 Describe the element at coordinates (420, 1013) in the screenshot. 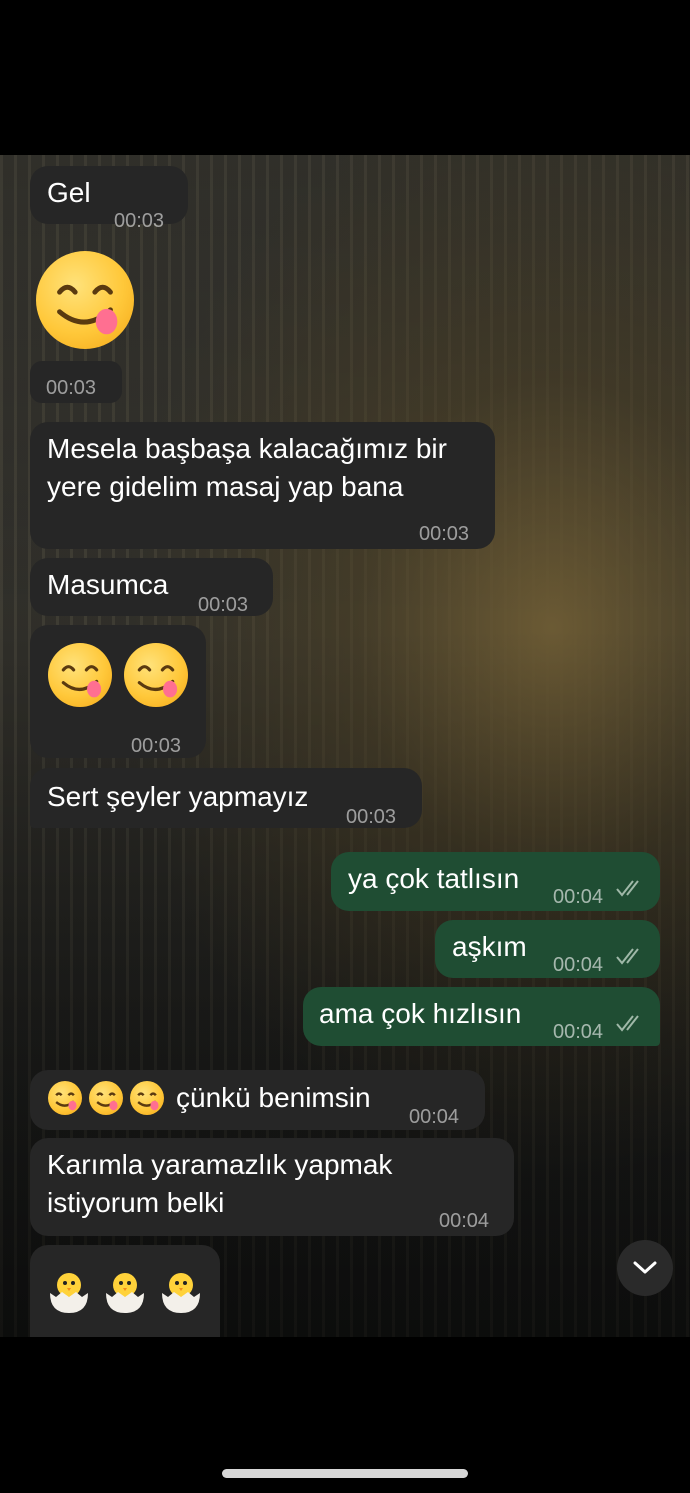

I see `message-text: ama çok hızlısın` at that location.